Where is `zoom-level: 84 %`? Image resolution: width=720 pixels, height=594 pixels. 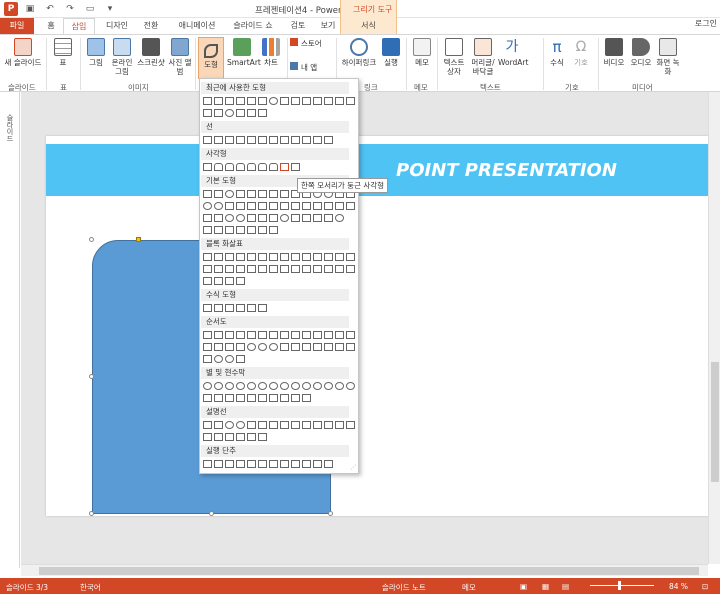
zoom-level: 84 % is located at coordinates (678, 586).